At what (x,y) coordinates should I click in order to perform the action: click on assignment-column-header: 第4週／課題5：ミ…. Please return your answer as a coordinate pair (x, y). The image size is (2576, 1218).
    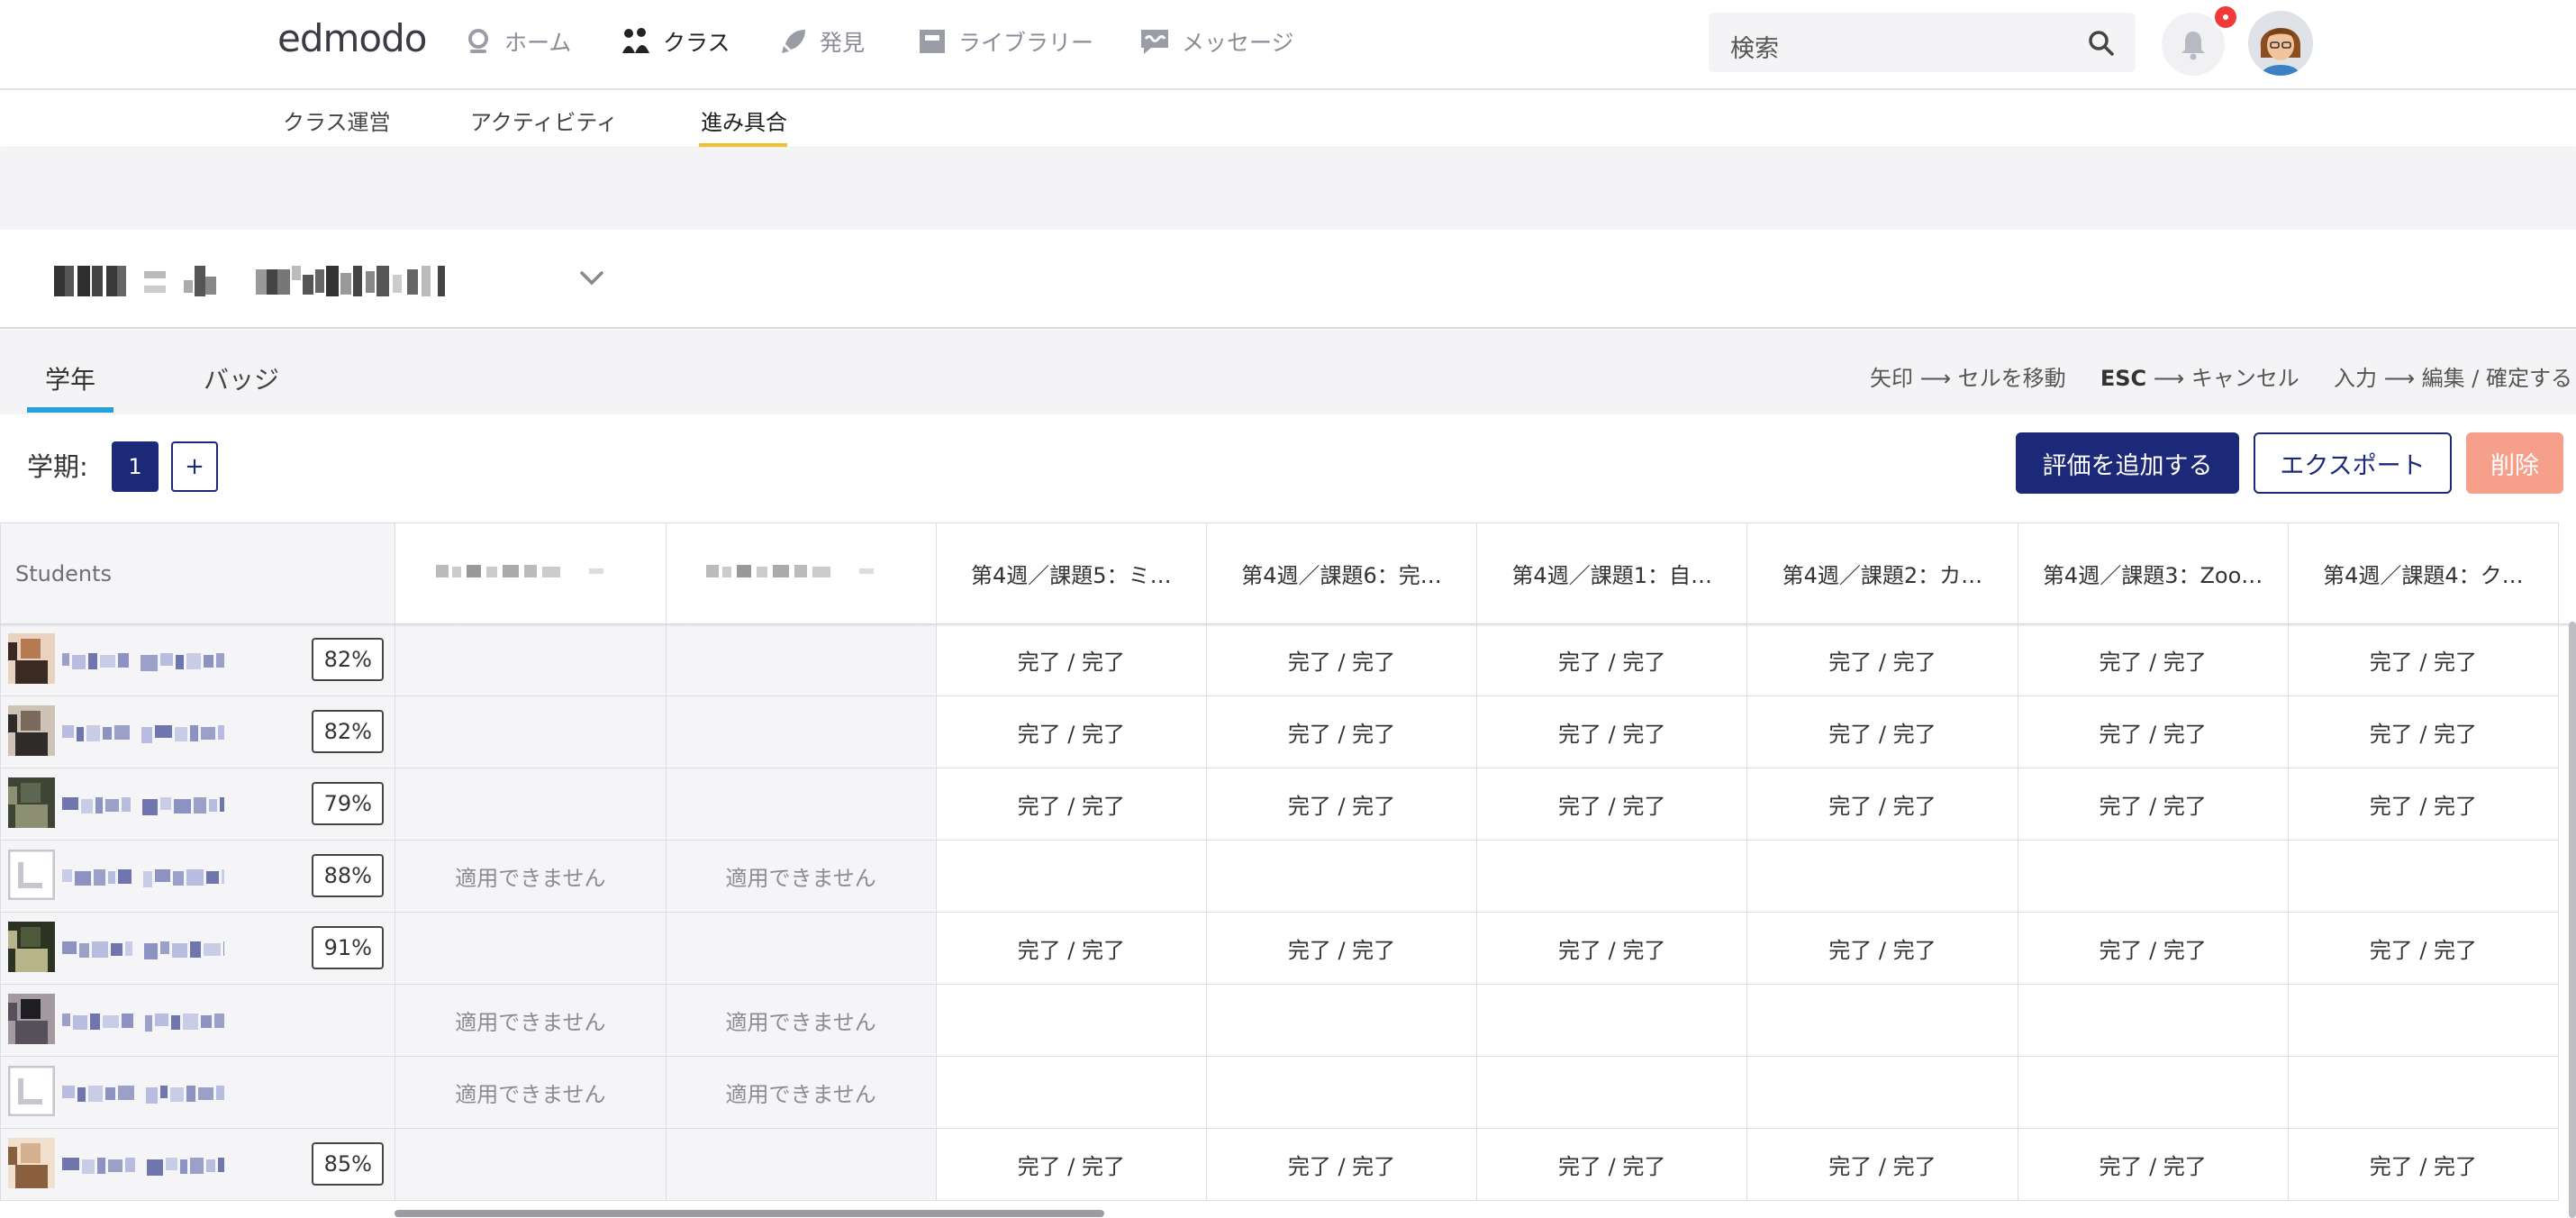
    Looking at the image, I should click on (1071, 573).